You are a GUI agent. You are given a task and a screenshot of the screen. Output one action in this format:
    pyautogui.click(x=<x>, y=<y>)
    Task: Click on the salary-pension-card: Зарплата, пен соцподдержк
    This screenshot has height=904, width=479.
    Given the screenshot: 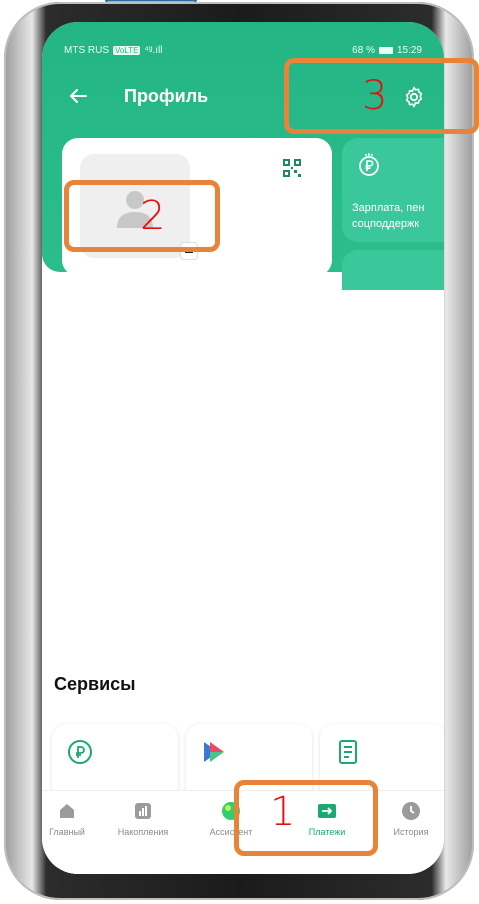 What is the action you would take?
    pyautogui.click(x=393, y=190)
    